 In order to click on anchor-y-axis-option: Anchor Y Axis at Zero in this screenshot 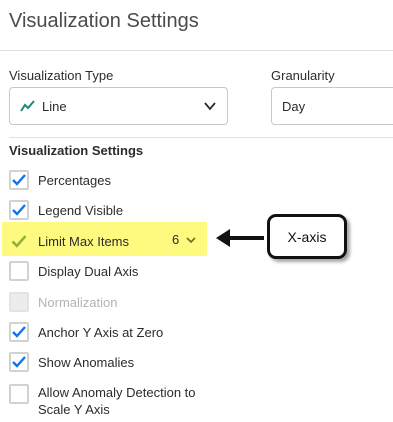, I will do `click(86, 332)`.